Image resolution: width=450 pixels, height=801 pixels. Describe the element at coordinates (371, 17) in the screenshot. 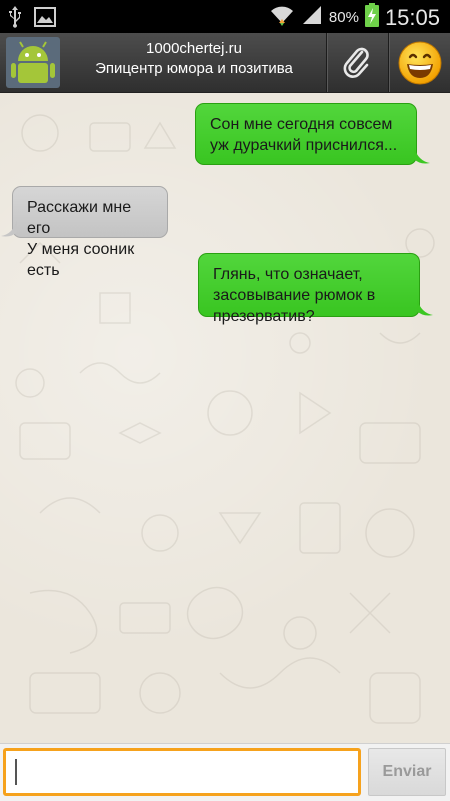

I see `battery-charging-icon` at that location.